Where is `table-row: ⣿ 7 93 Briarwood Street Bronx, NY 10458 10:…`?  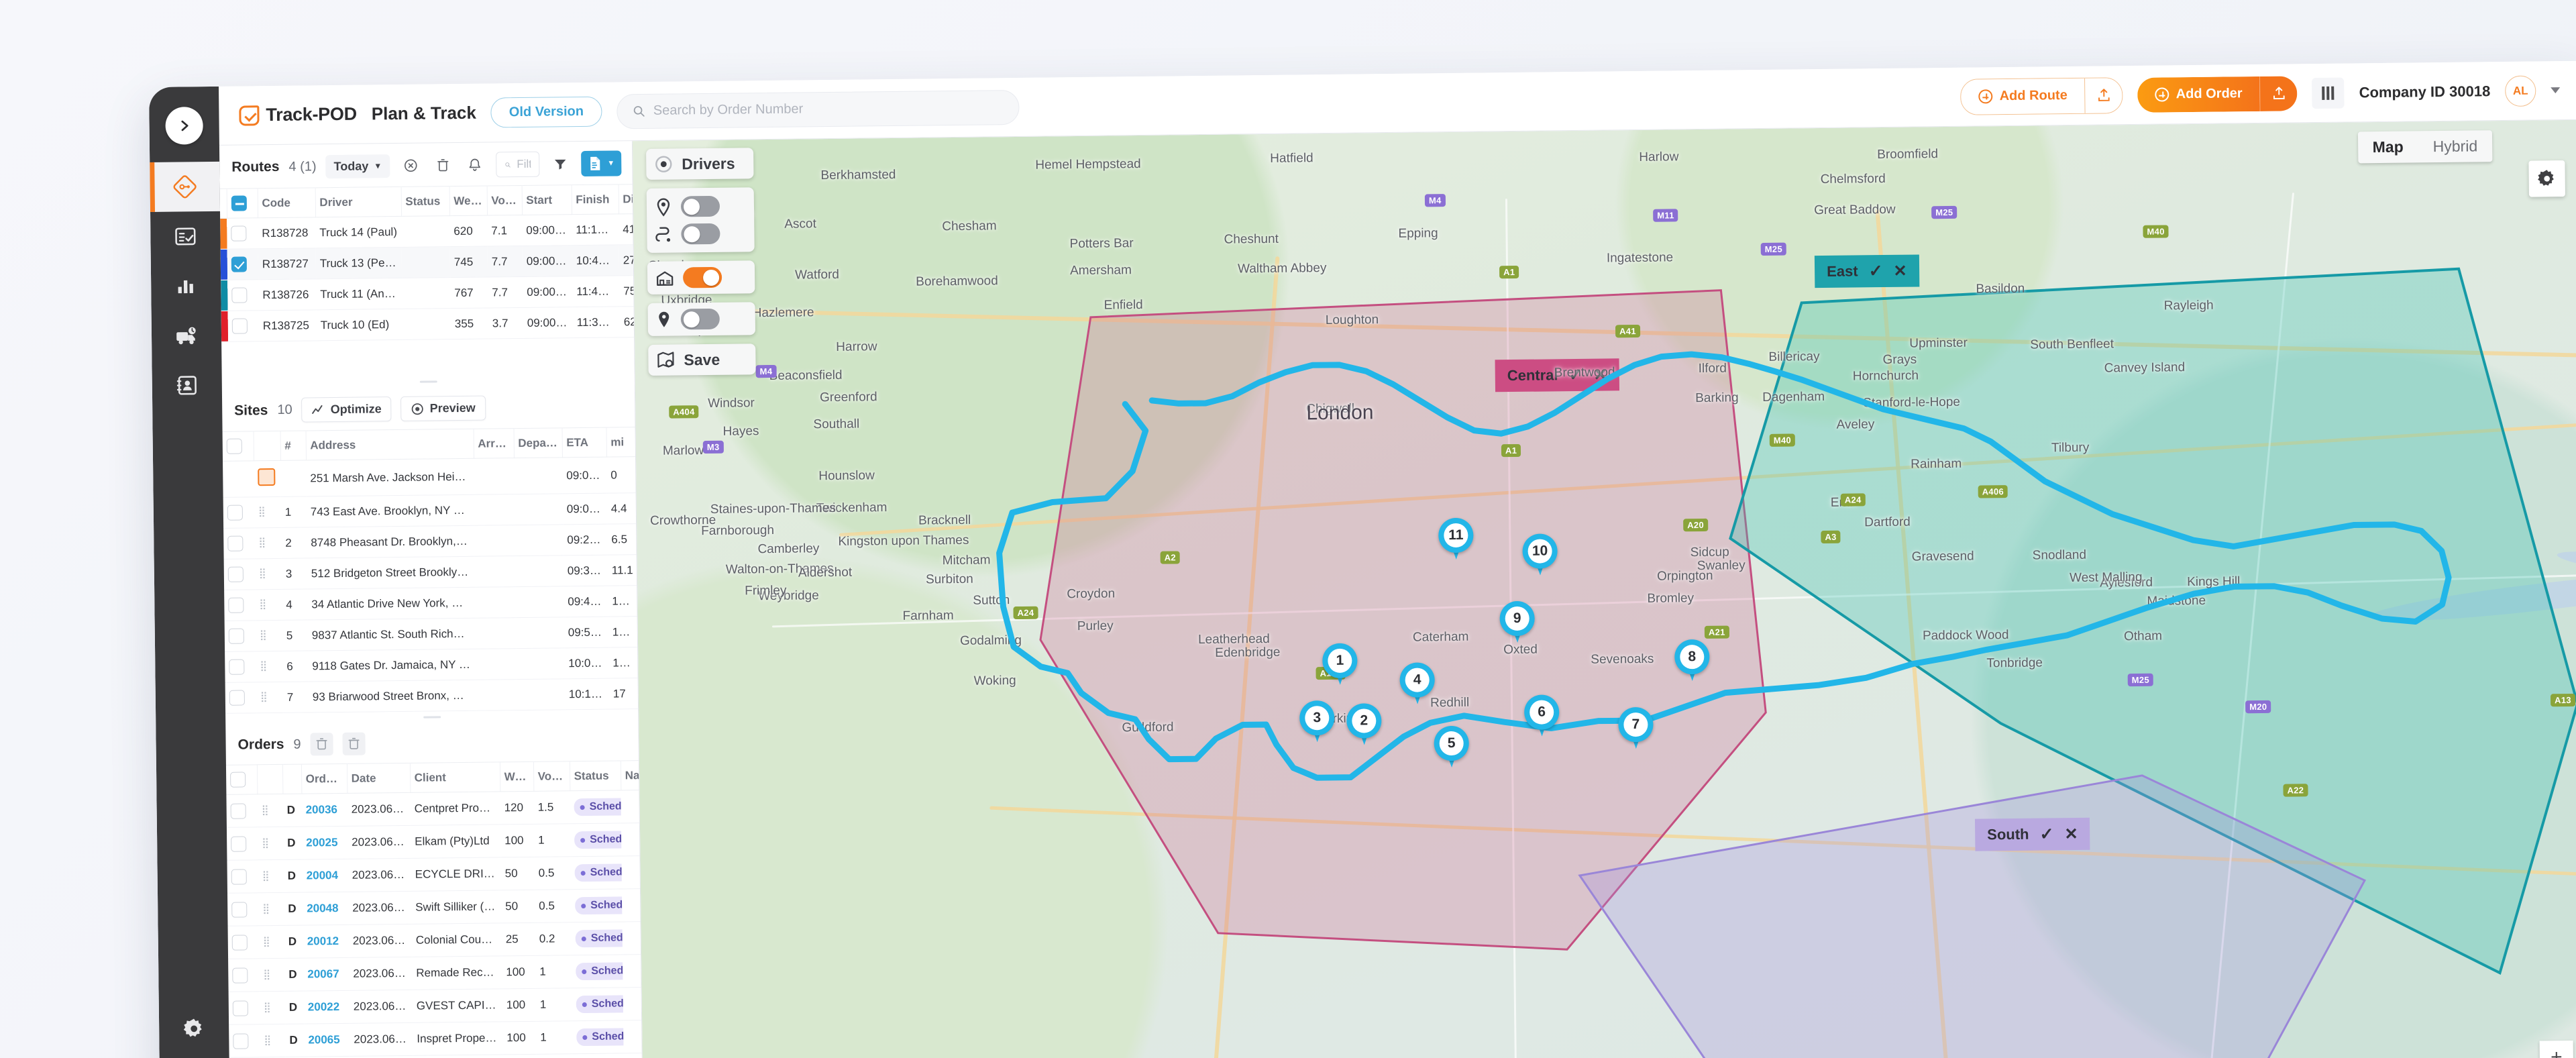
table-row: ⣿ 7 93 Briarwood Street Bronx, NY 10458 10:… is located at coordinates (432, 696).